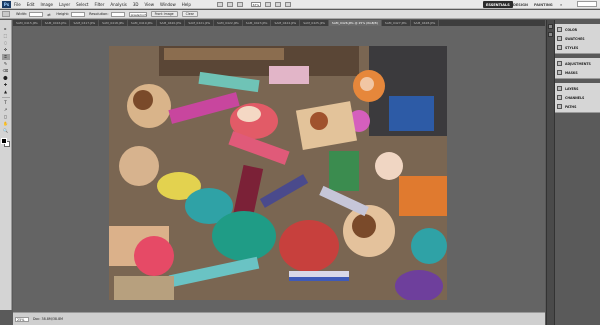  What do you see at coordinates (6, 14) in the screenshot?
I see `crop-tool-preset-icon` at bounding box center [6, 14].